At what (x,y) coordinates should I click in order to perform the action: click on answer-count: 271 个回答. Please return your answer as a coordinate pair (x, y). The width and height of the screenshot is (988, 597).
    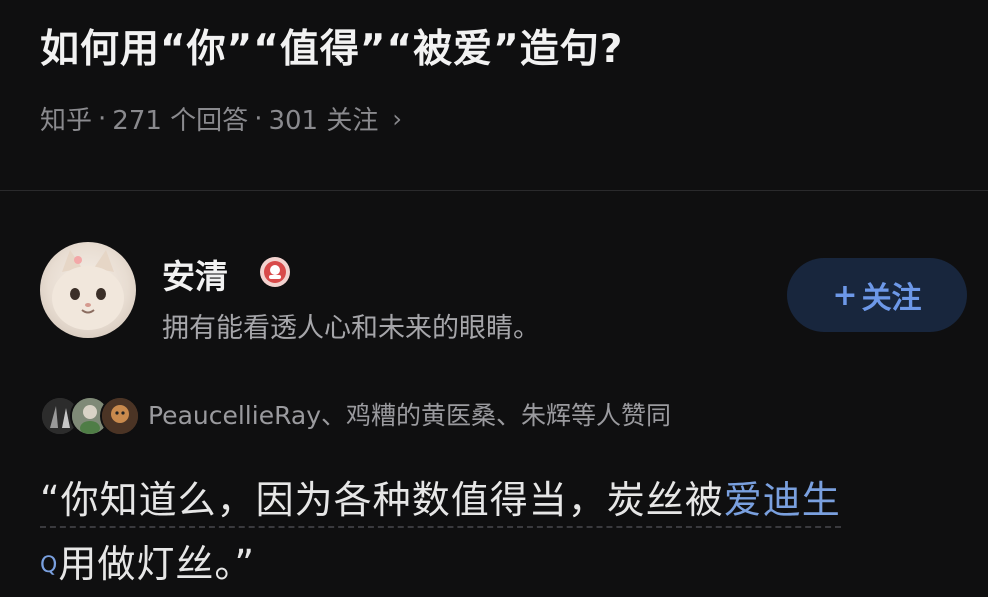
    Looking at the image, I should click on (180, 121).